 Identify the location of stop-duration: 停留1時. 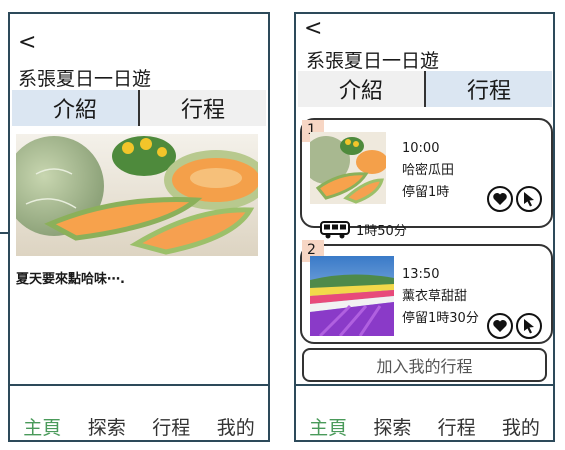
(426, 192).